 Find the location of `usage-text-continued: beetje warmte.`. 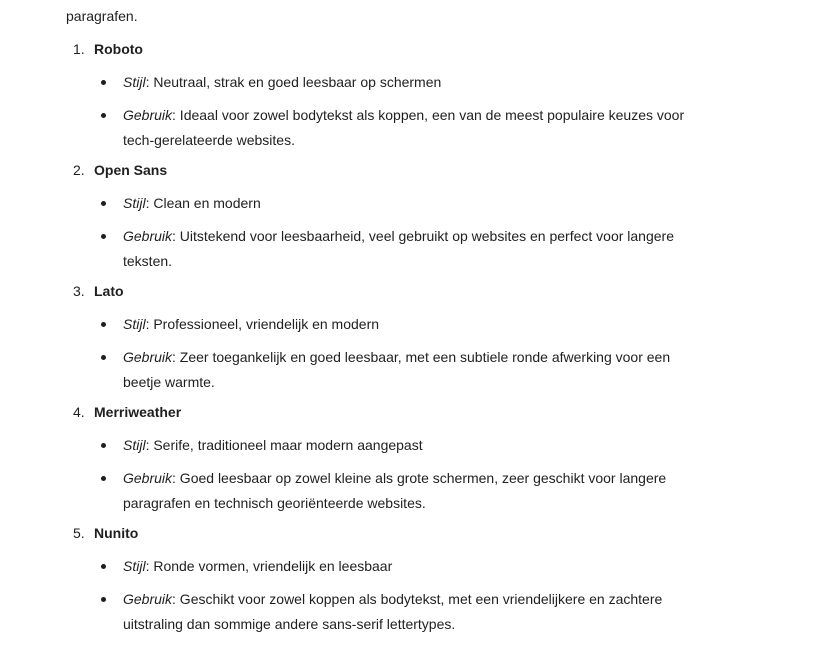

usage-text-continued: beetje warmte. is located at coordinates (169, 382).